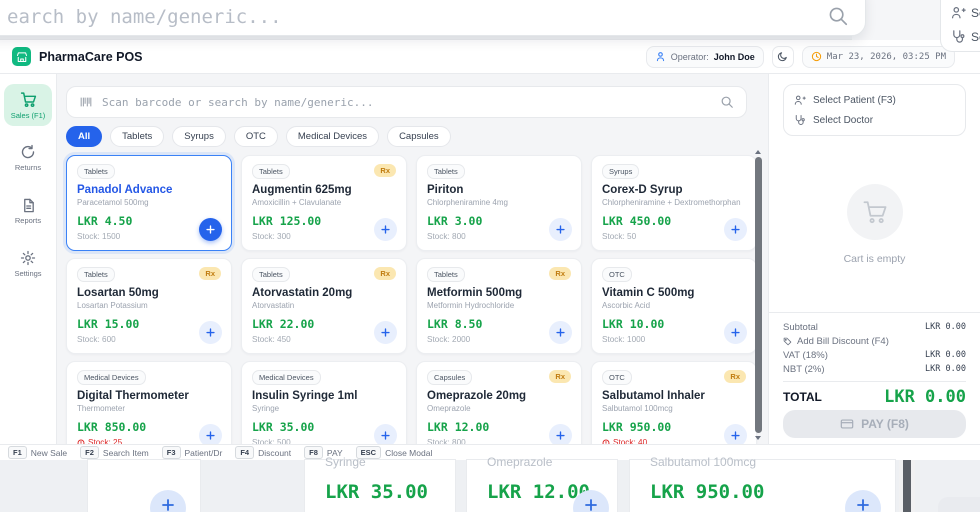 This screenshot has height=512, width=980. Describe the element at coordinates (449, 408) in the screenshot. I see `product-generic: Omeprazole` at that location.